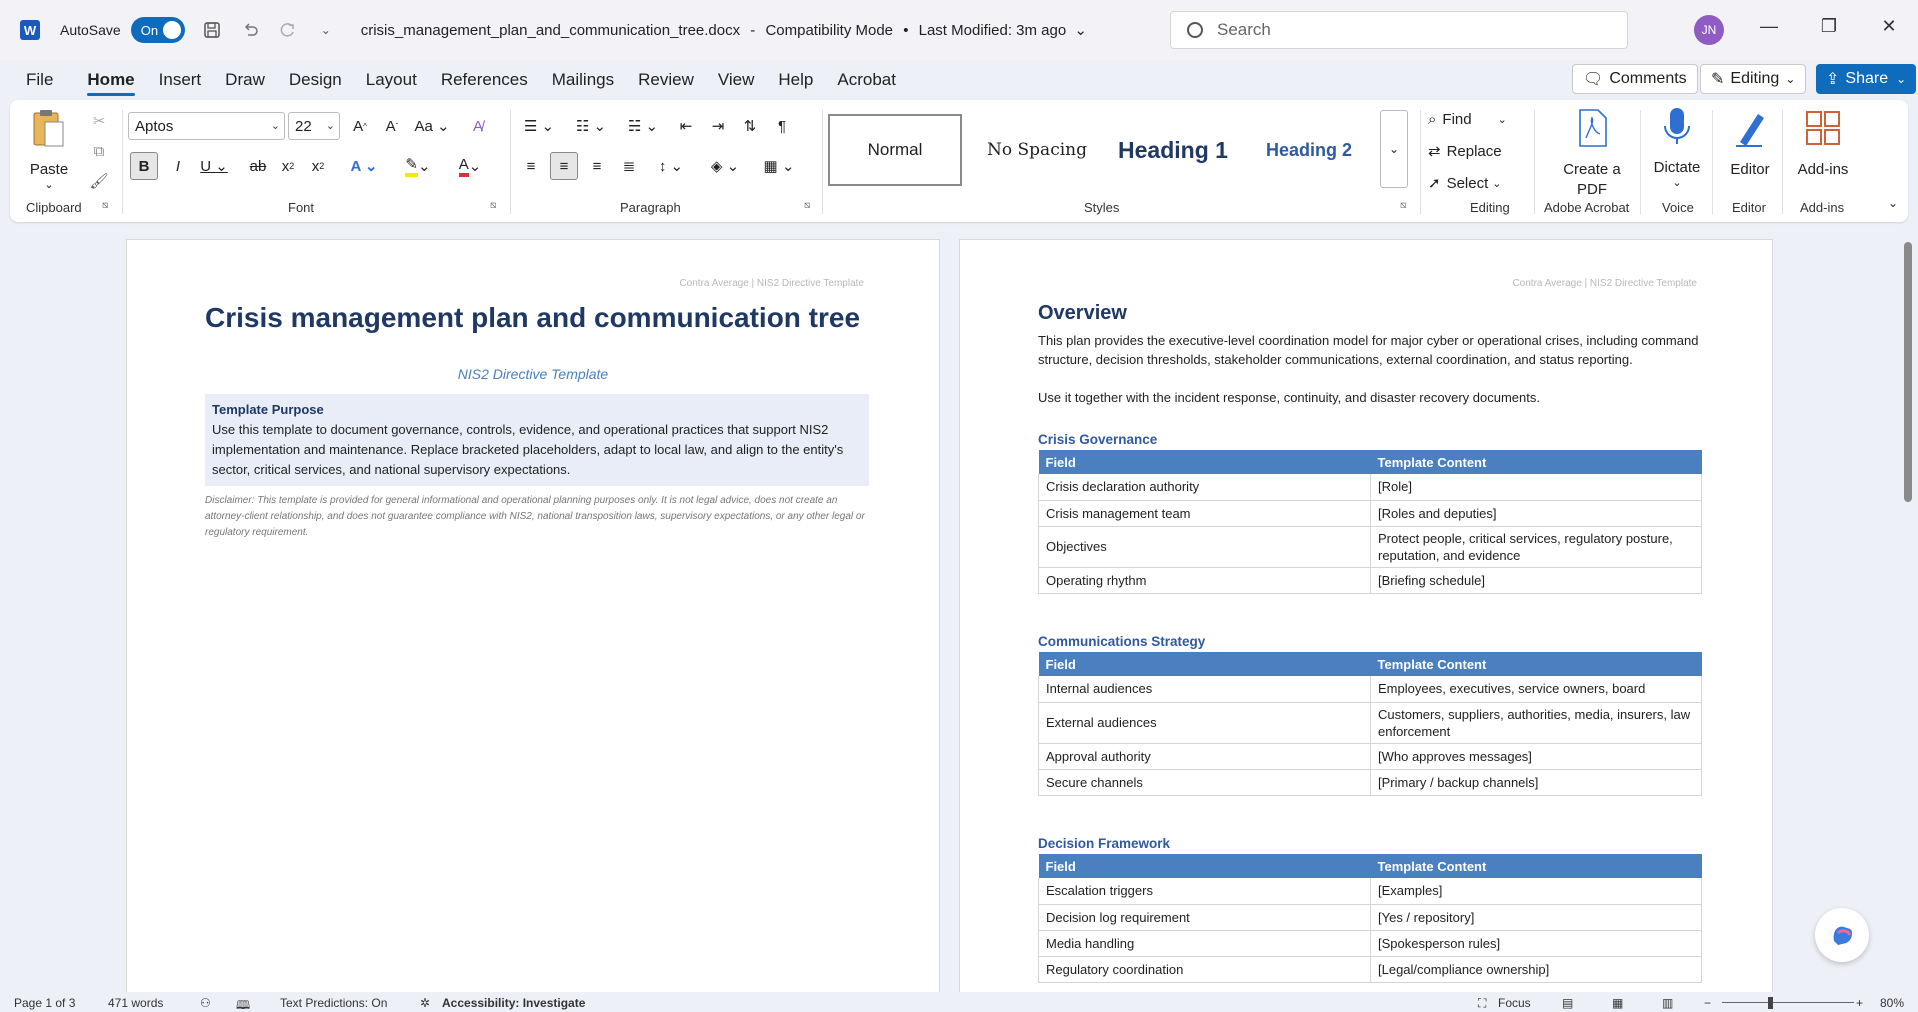  I want to click on copilot-icon, so click(1842, 935).